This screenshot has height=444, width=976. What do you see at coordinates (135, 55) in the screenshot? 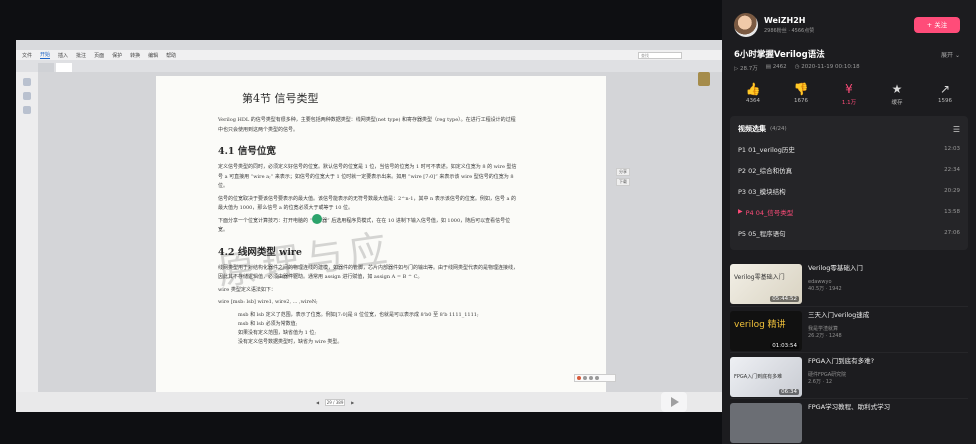
I see `menu-convert: 转换` at bounding box center [135, 55].